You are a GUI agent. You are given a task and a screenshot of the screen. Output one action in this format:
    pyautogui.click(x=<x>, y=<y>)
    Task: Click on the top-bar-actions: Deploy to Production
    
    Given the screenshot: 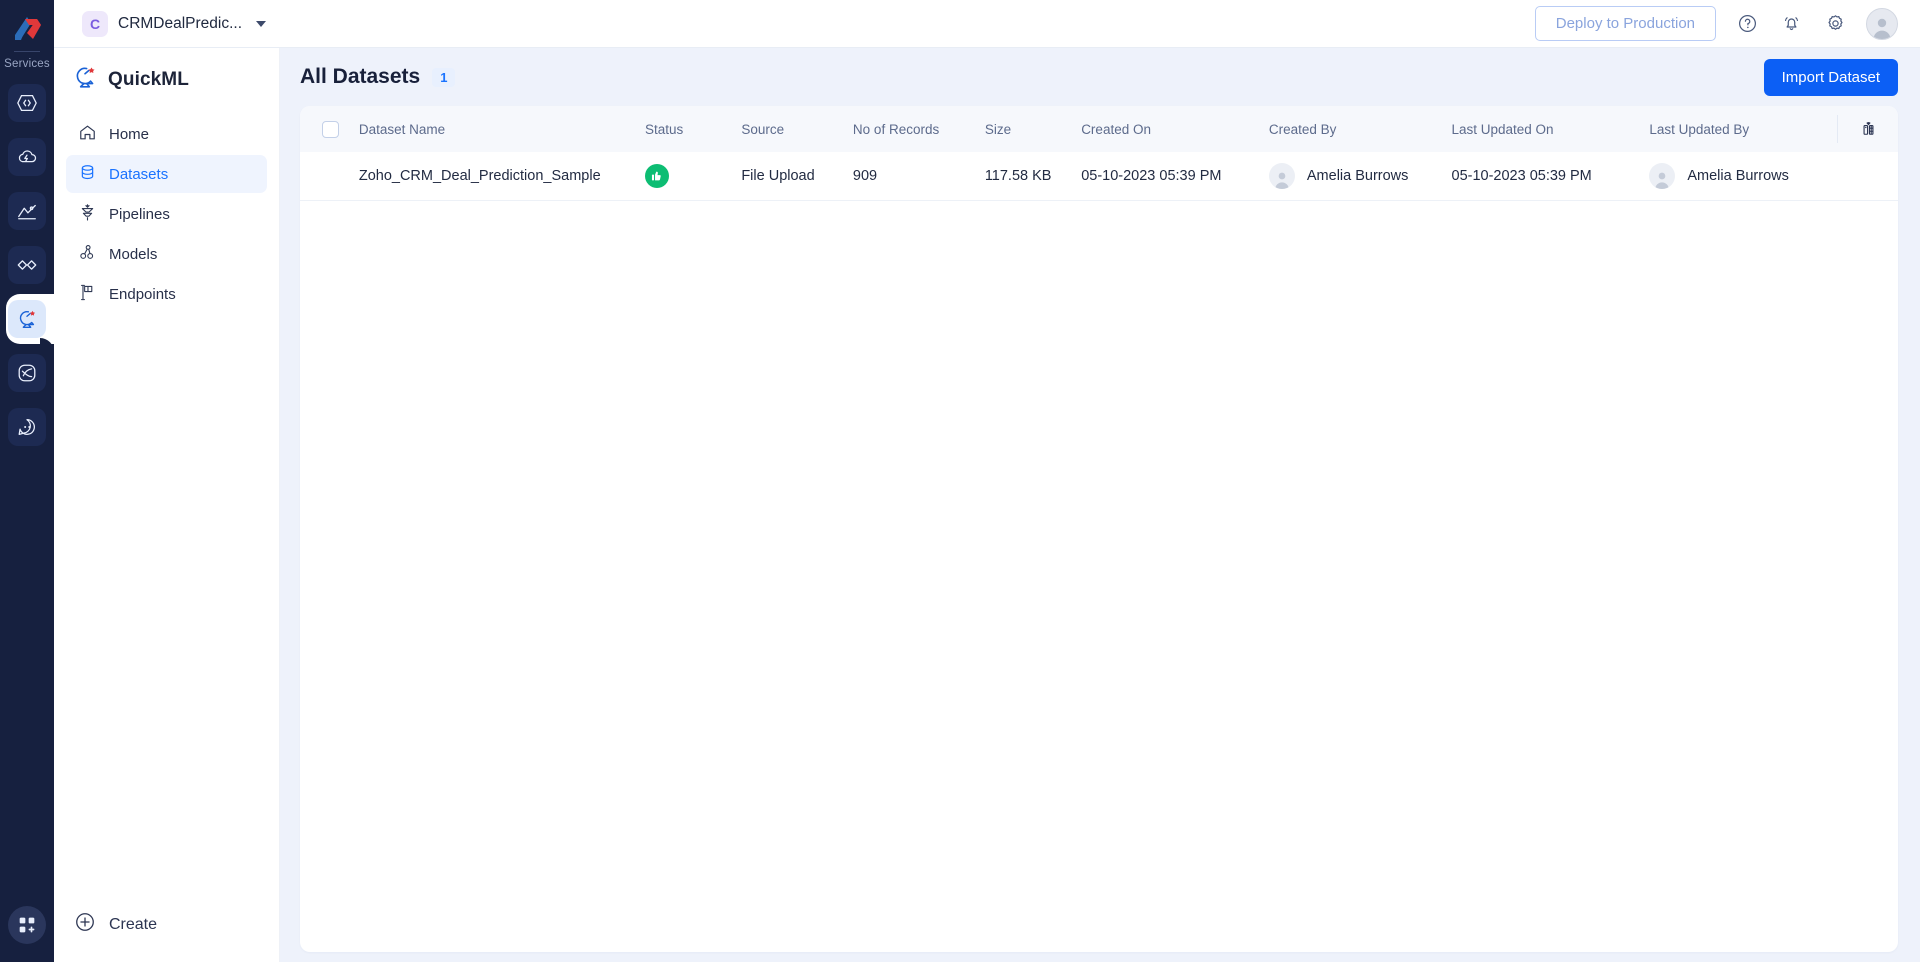 What is the action you would take?
    pyautogui.click(x=1716, y=23)
    